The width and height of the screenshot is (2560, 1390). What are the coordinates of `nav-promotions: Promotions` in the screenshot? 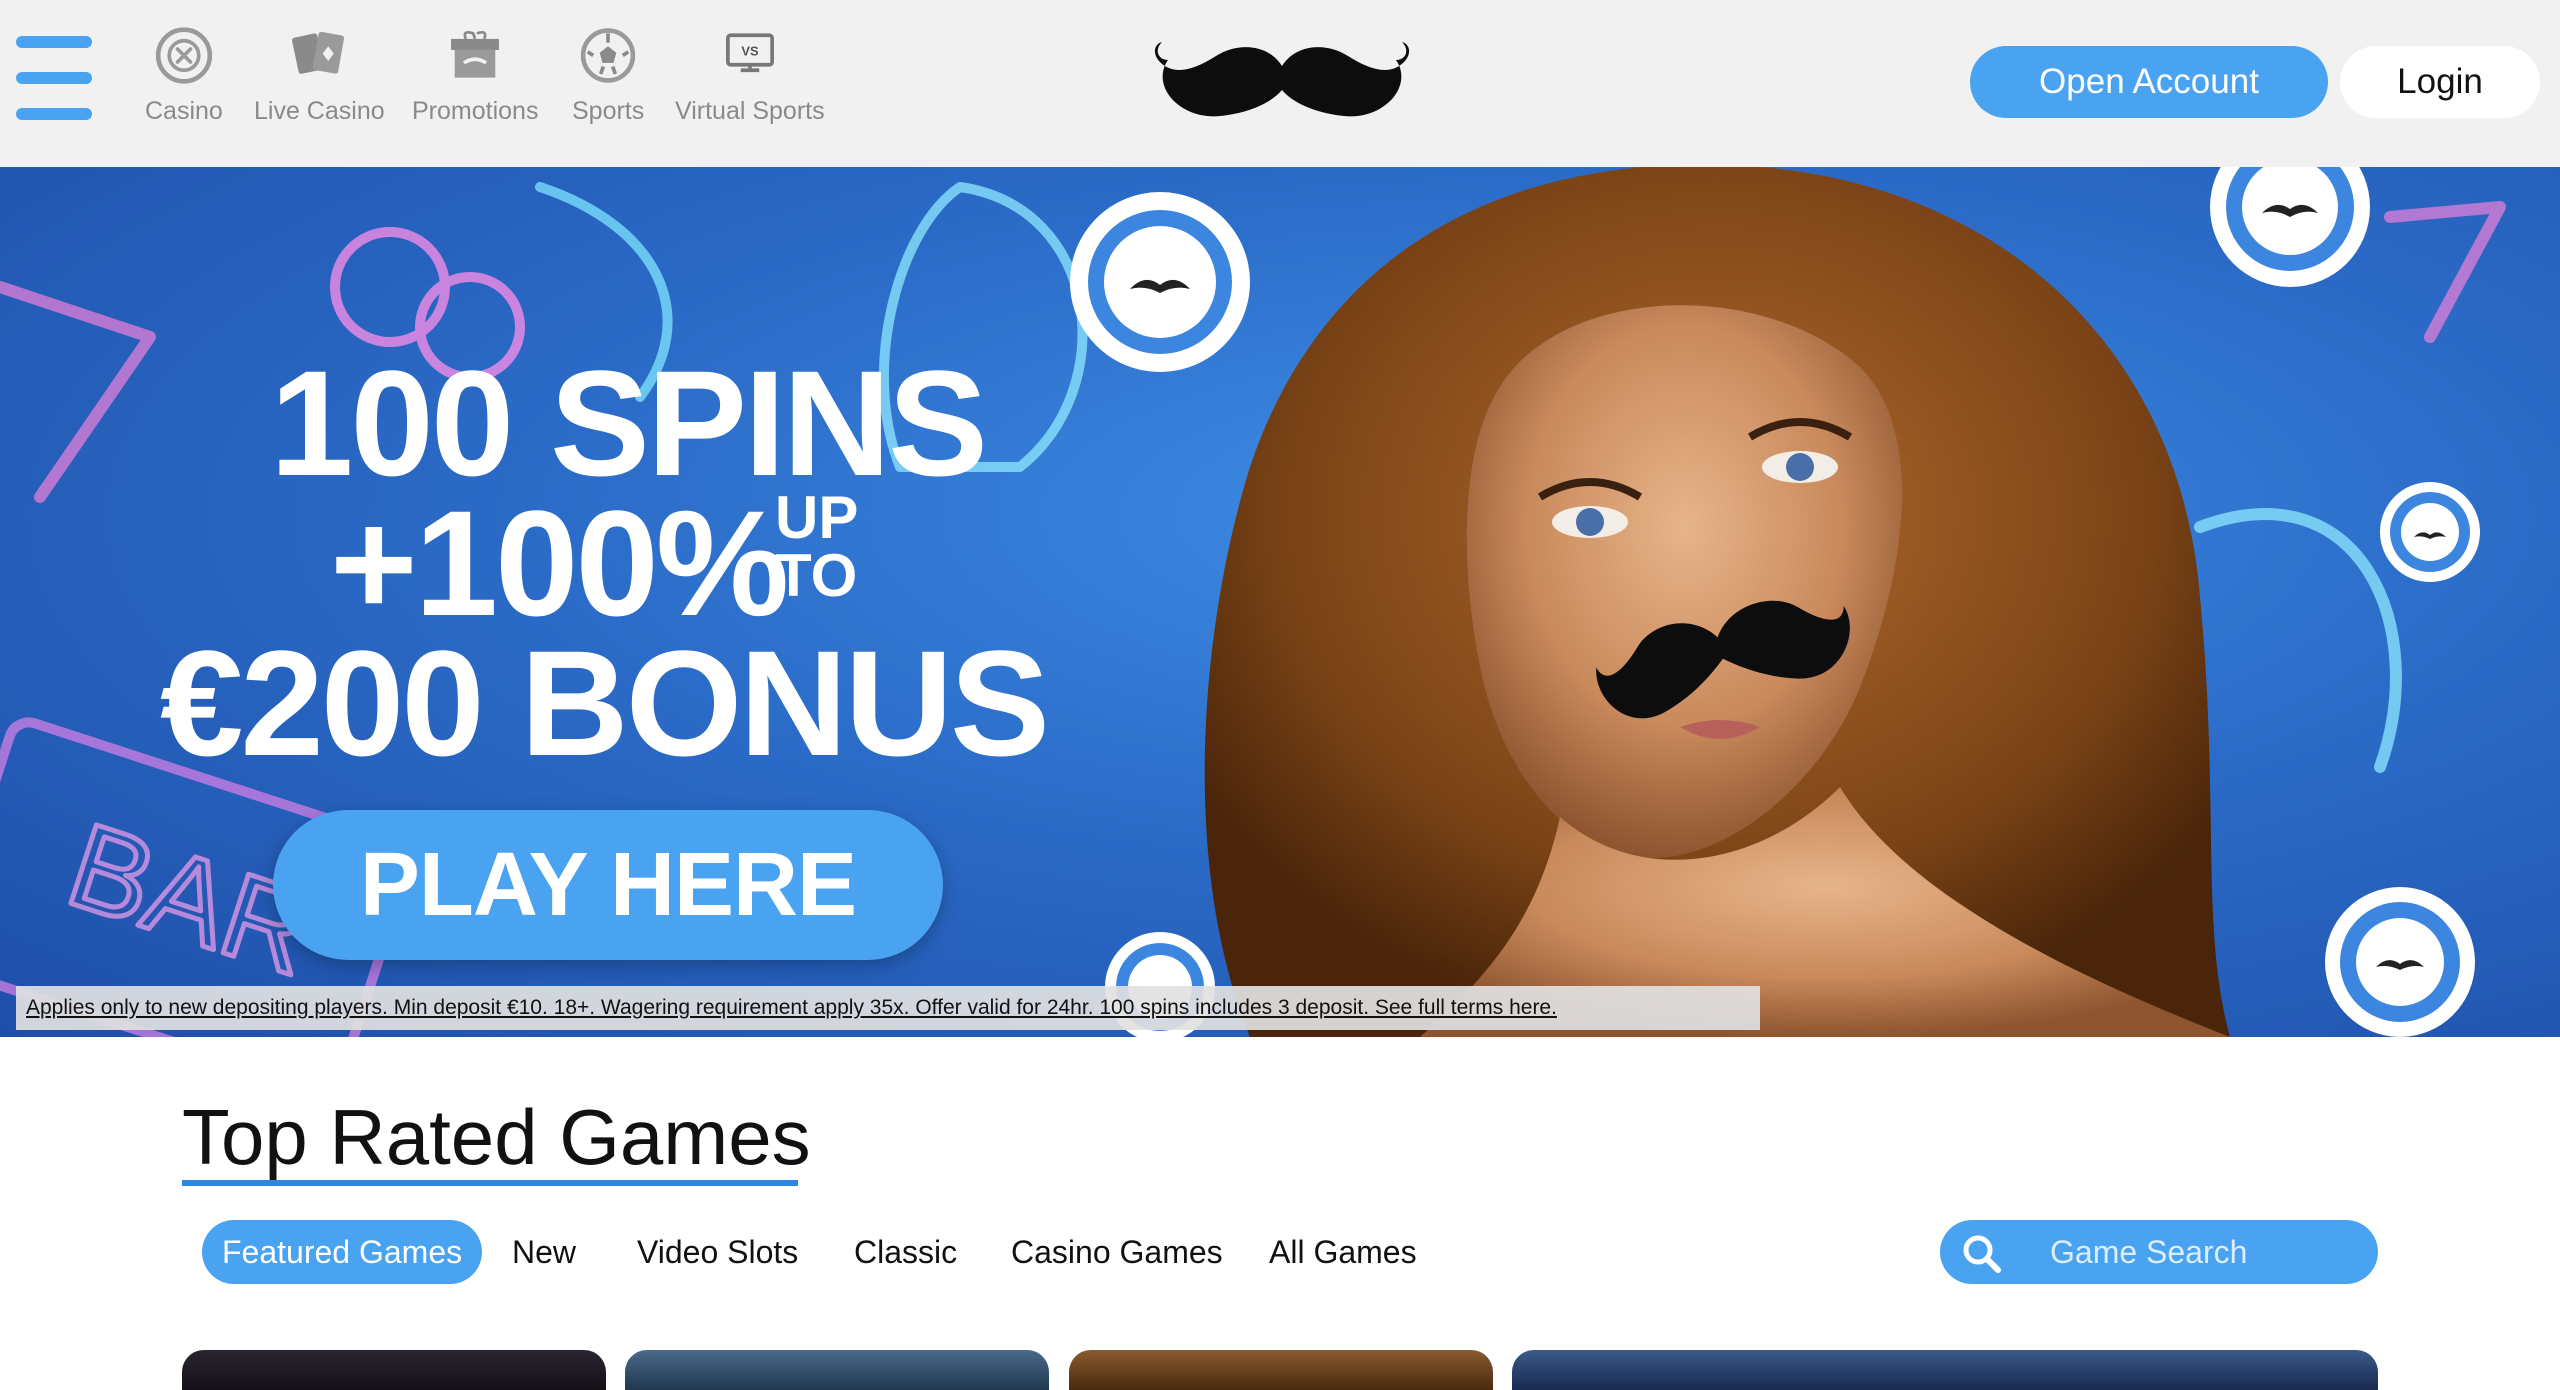 It's located at (475, 76).